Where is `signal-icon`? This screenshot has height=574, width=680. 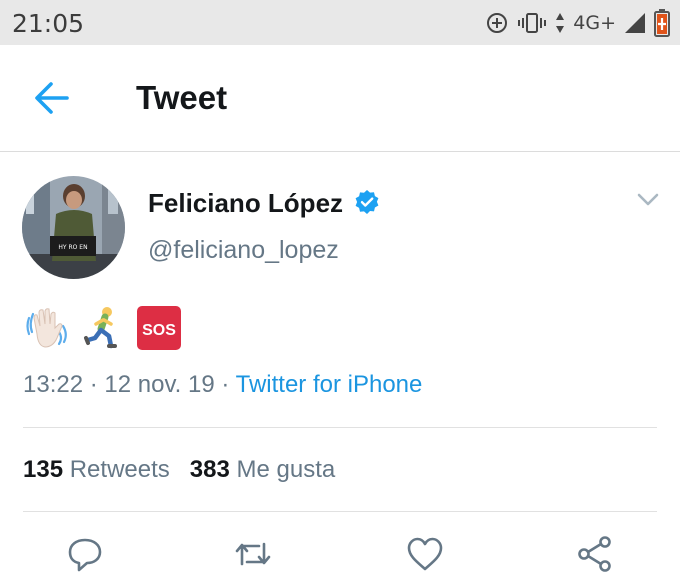 signal-icon is located at coordinates (635, 23).